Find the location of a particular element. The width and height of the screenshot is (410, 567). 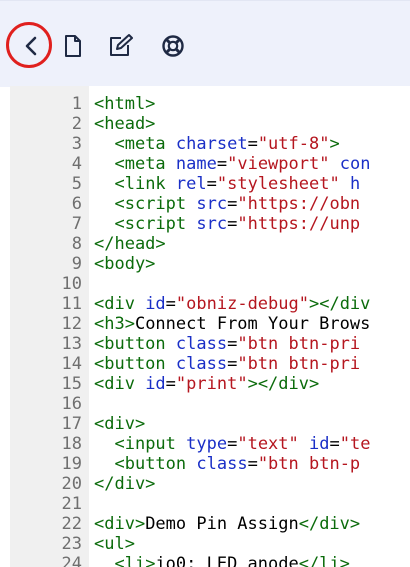

line-number: 3 is located at coordinates (76, 144).